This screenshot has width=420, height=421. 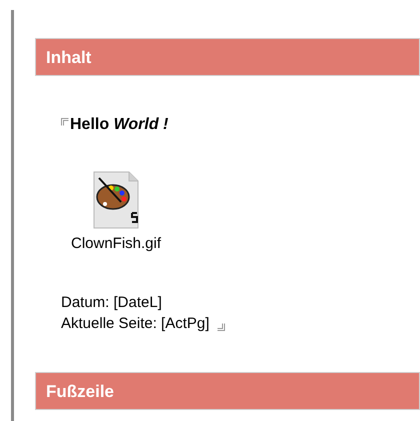 What do you see at coordinates (116, 200) in the screenshot?
I see `image-file-icon` at bounding box center [116, 200].